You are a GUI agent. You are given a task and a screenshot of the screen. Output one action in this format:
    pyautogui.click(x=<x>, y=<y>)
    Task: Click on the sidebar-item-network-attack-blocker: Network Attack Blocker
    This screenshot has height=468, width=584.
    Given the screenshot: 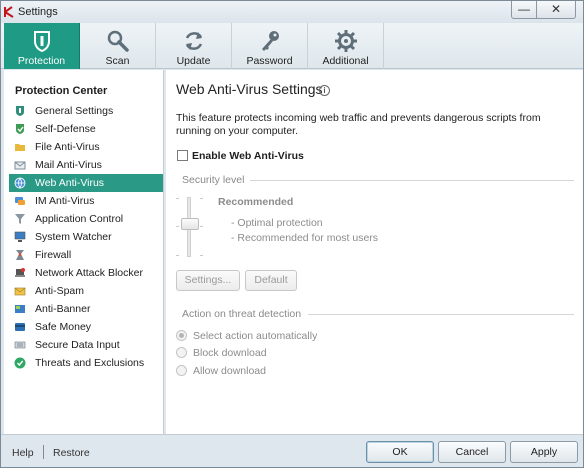 What is the action you would take?
    pyautogui.click(x=86, y=273)
    